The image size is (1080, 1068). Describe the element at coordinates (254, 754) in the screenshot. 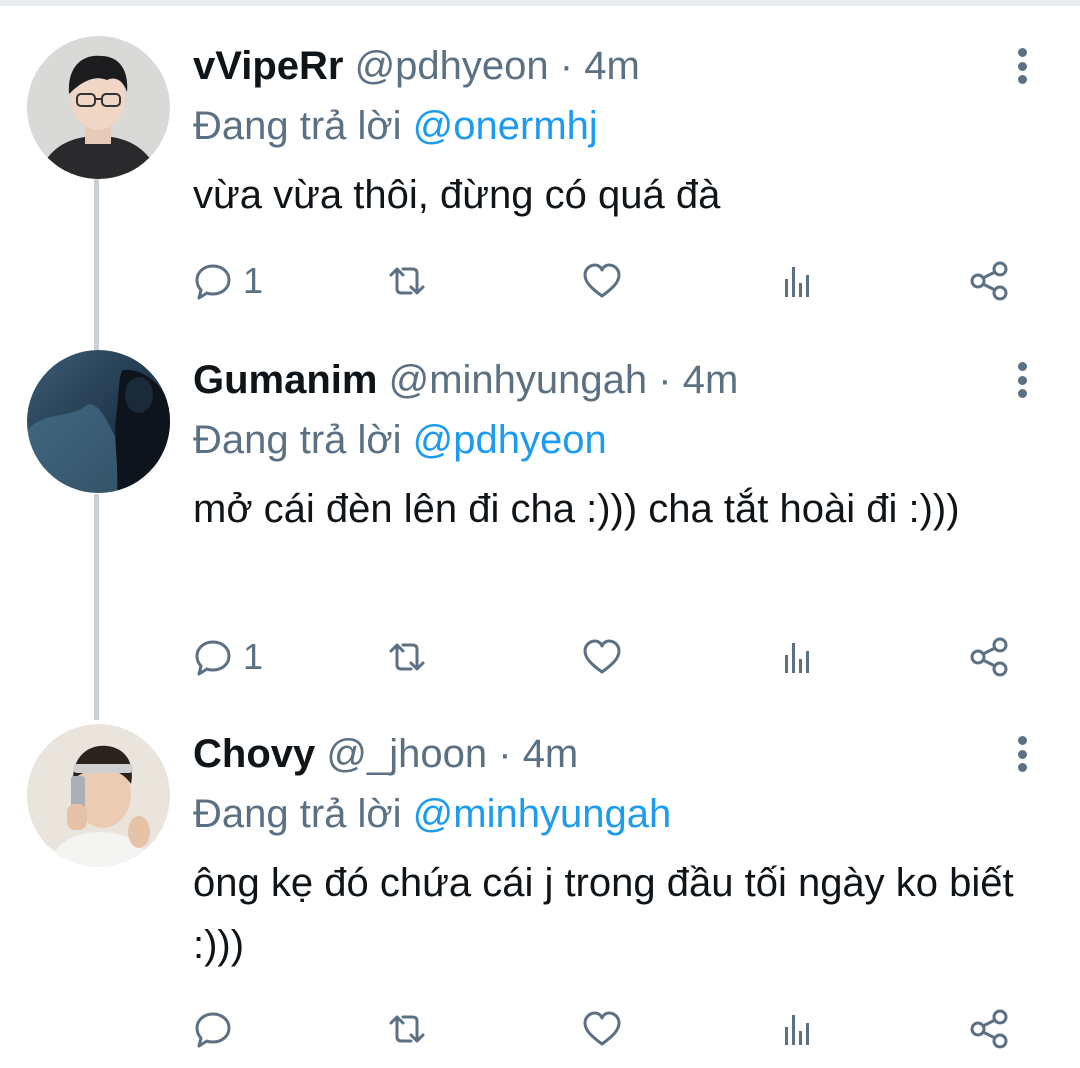

I see `display-name: Chovy` at that location.